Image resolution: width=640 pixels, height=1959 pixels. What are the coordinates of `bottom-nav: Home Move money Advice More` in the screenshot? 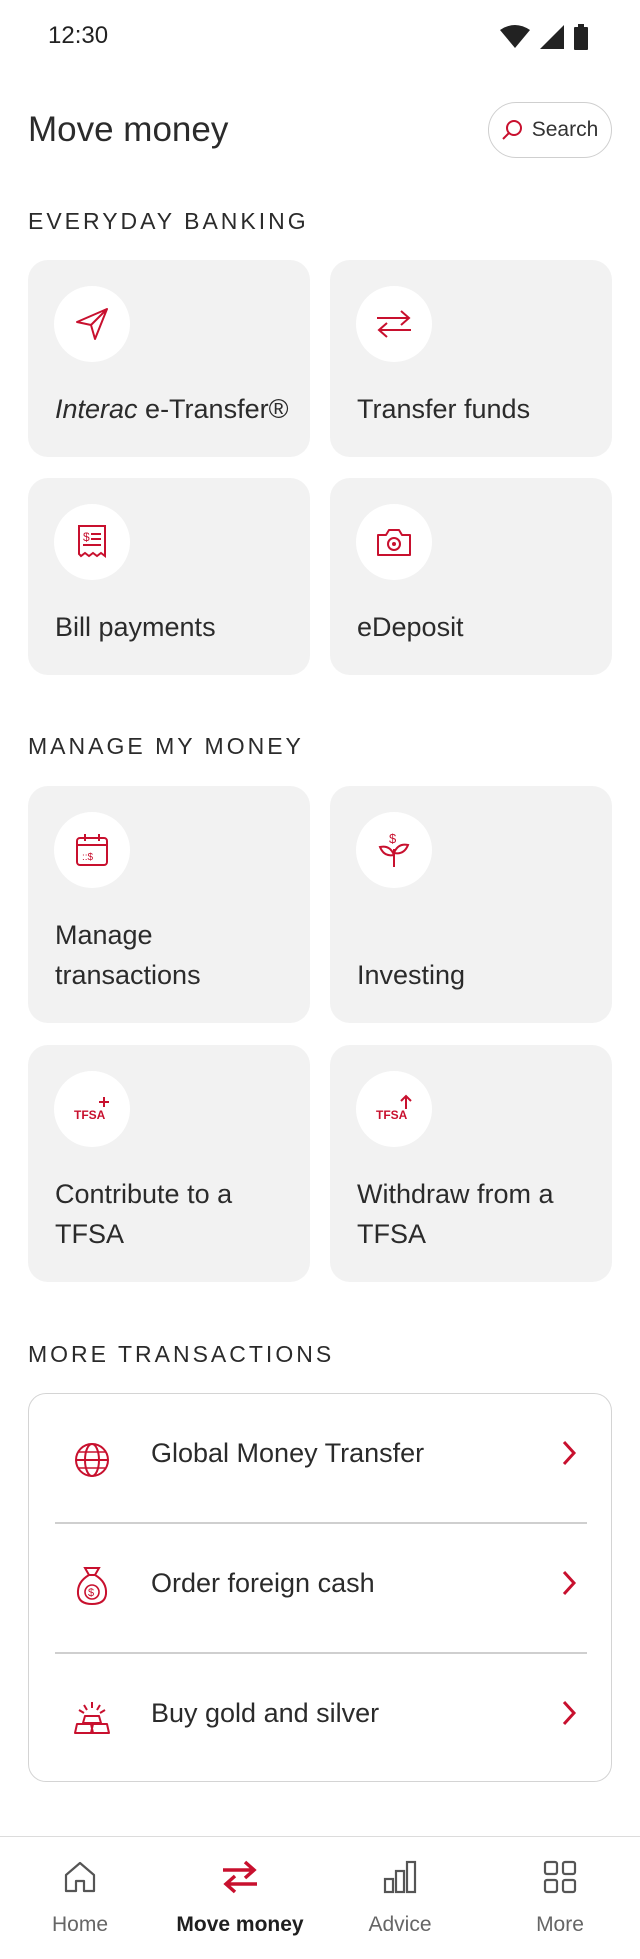 It's located at (320, 1897).